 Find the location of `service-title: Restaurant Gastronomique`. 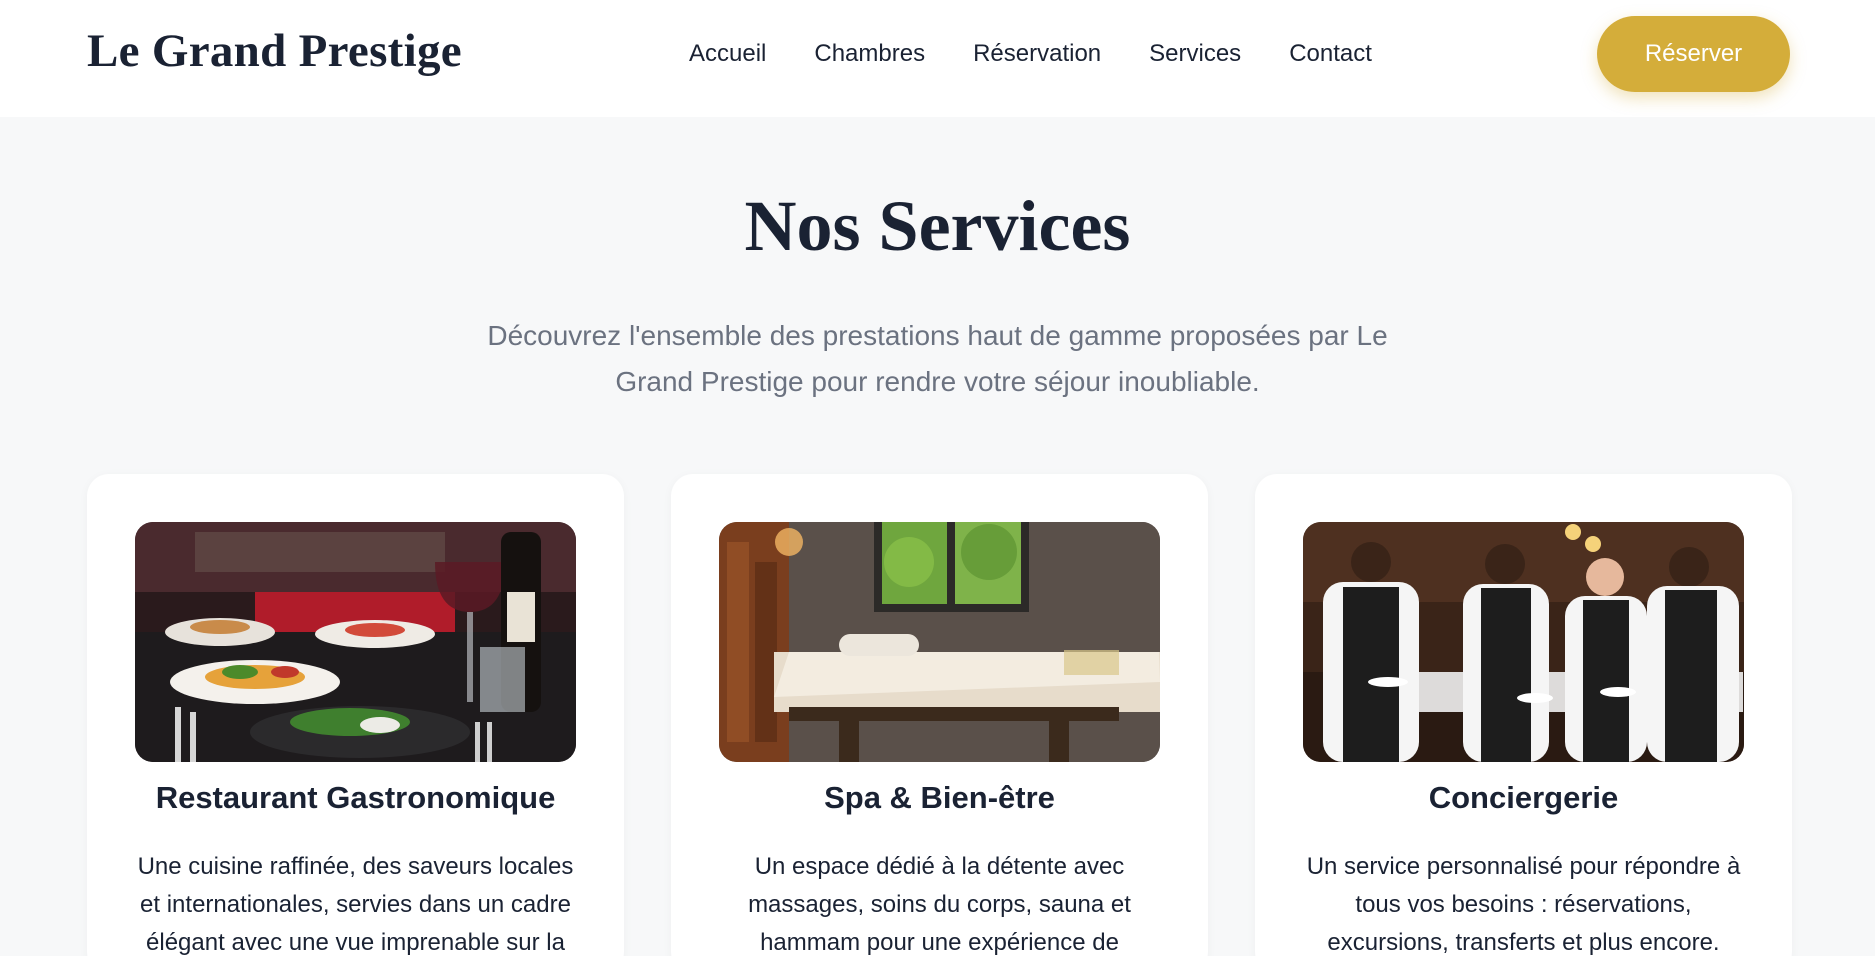

service-title: Restaurant Gastronomique is located at coordinates (355, 797).